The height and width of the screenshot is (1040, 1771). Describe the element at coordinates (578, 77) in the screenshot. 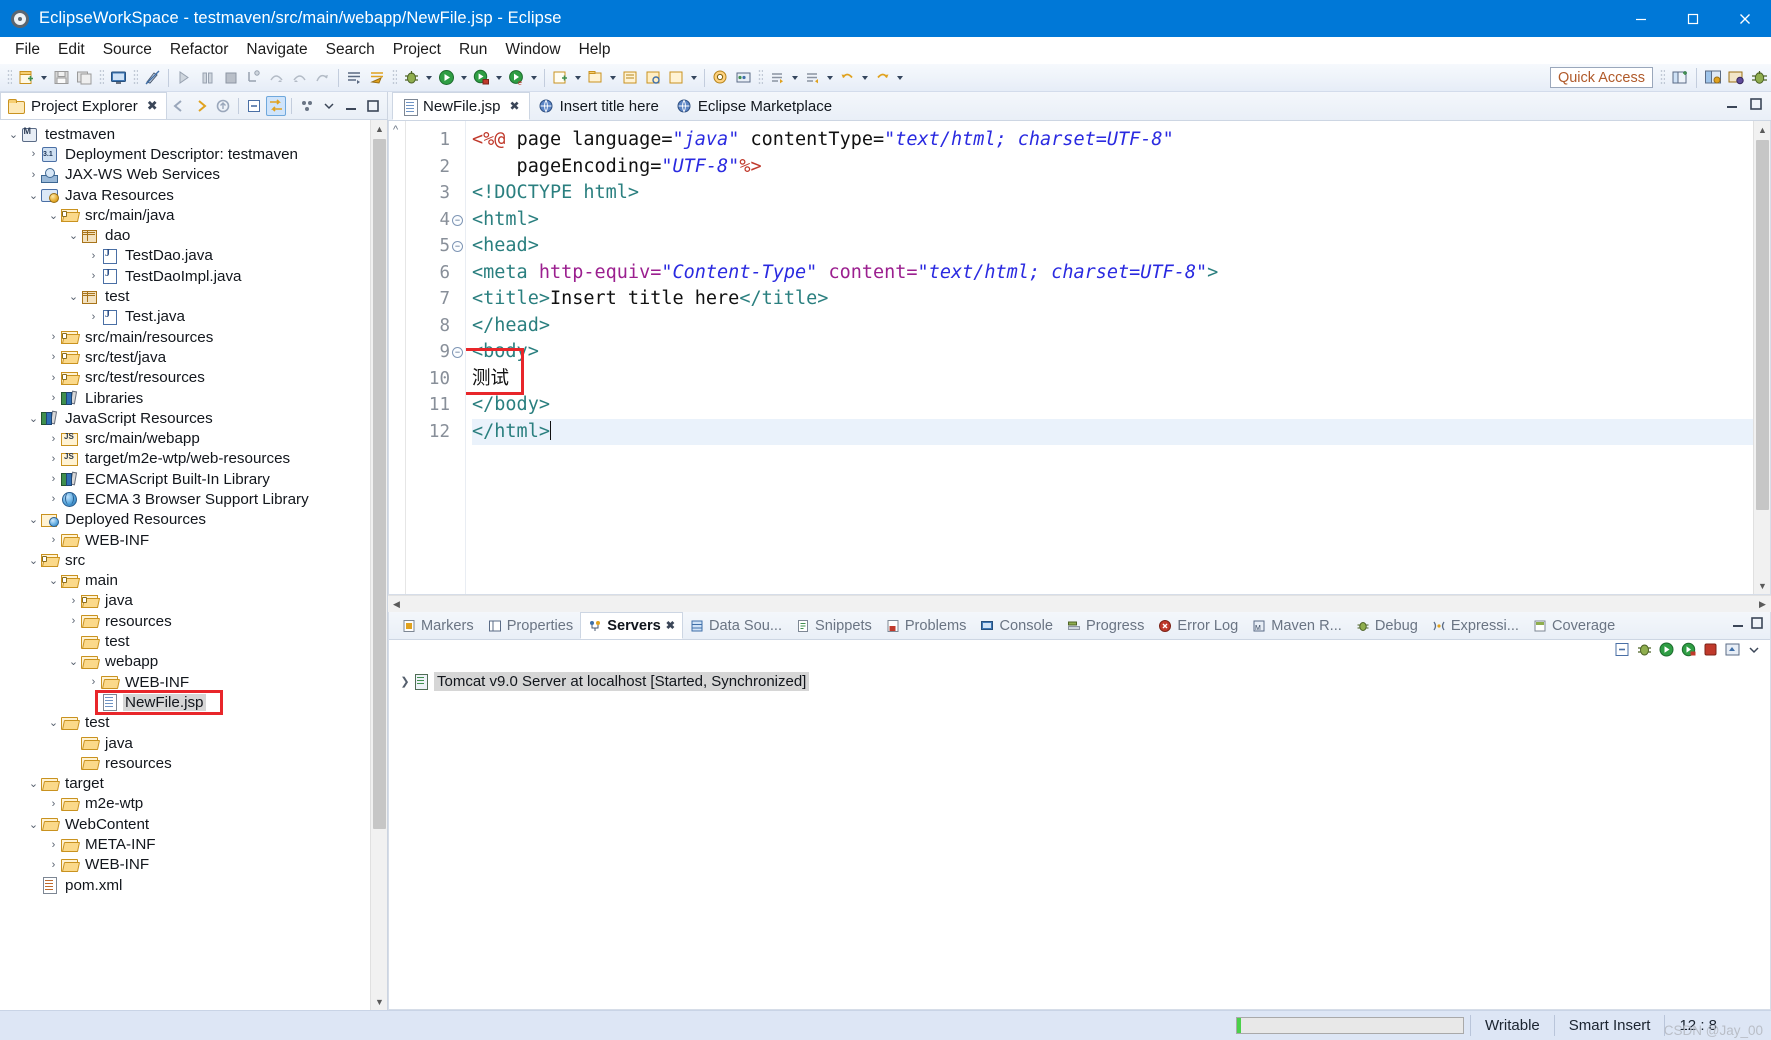

I see `new-wizard-dropdown-arrow` at that location.